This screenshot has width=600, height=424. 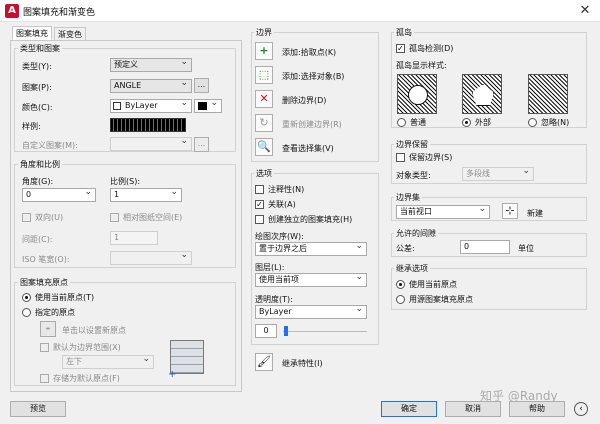 I want to click on relative-label: 相对图纸空间(E), so click(x=153, y=217).